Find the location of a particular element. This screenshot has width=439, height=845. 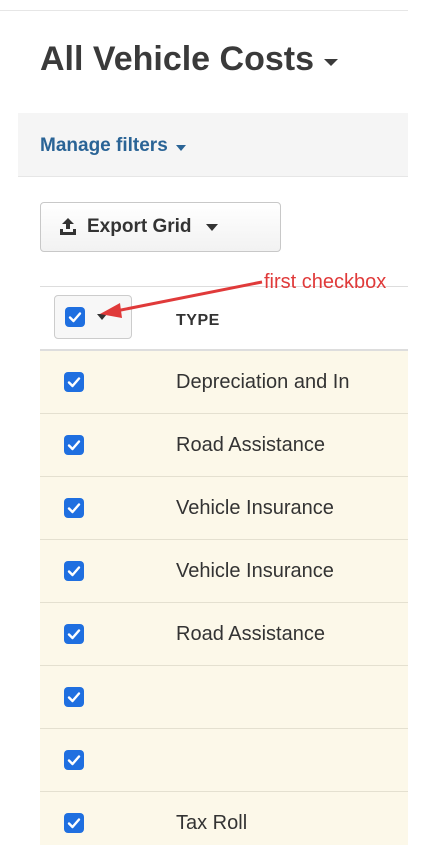

page-title-dropdown: All Vehicle Costs is located at coordinates (189, 59).